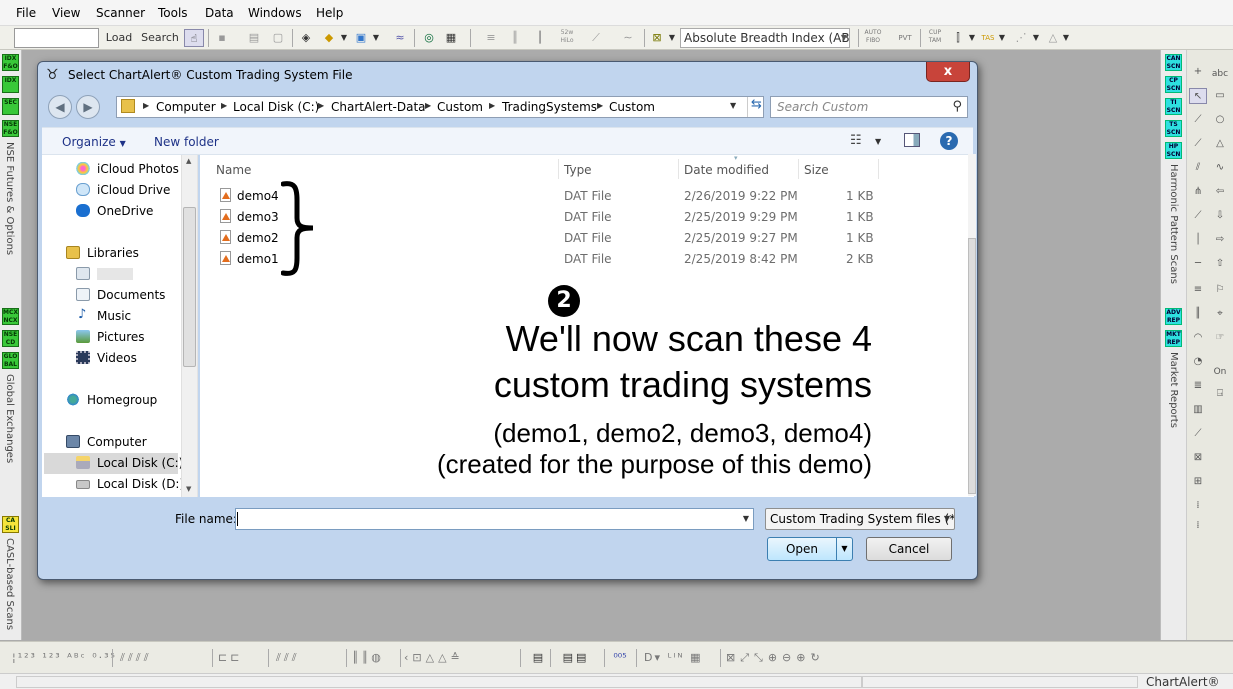  Describe the element at coordinates (60, 107) in the screenshot. I see `back-button: ◀` at that location.